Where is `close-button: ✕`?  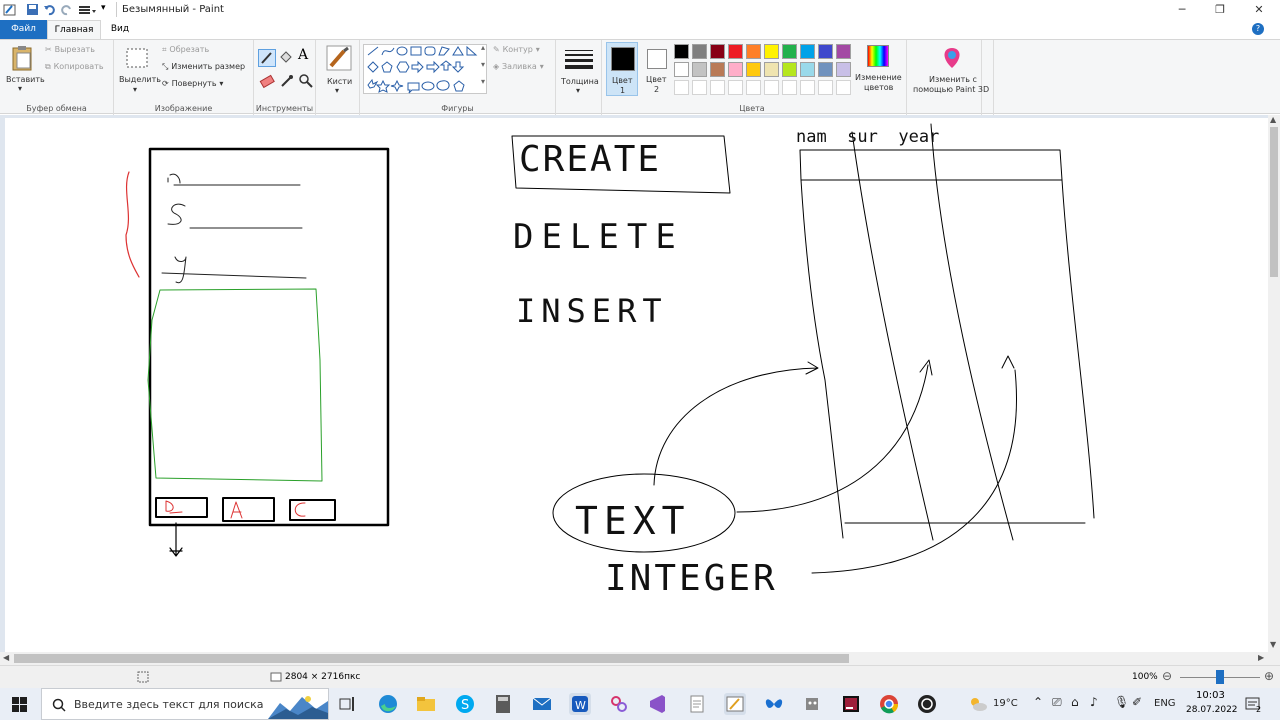 close-button: ✕ is located at coordinates (1259, 10).